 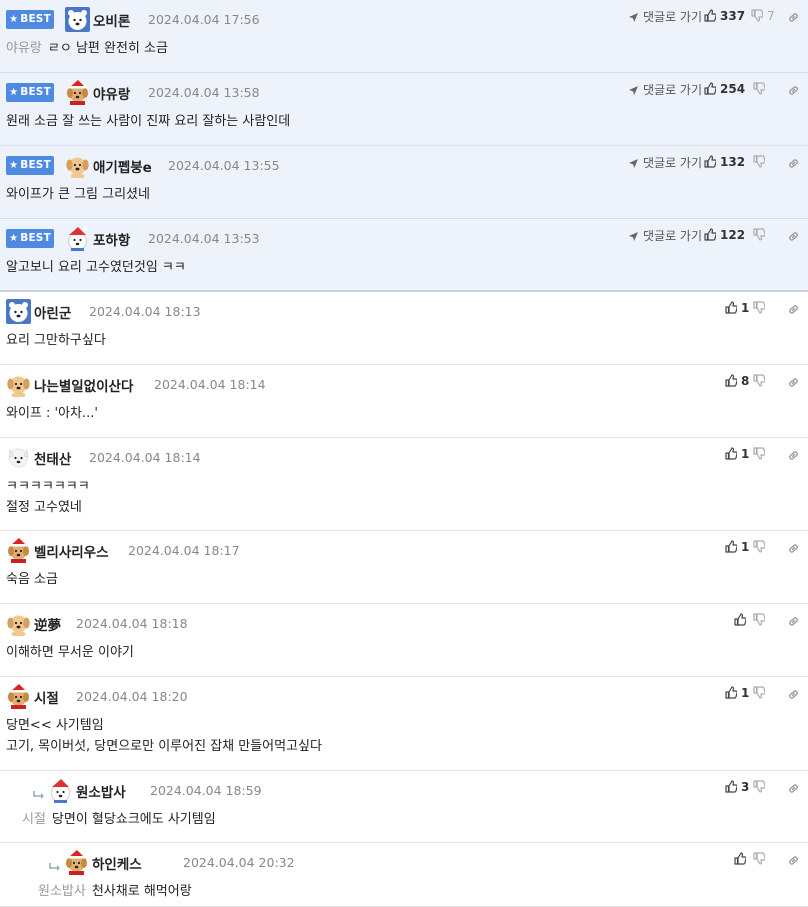 I want to click on upvote-count: 132, so click(x=733, y=162).